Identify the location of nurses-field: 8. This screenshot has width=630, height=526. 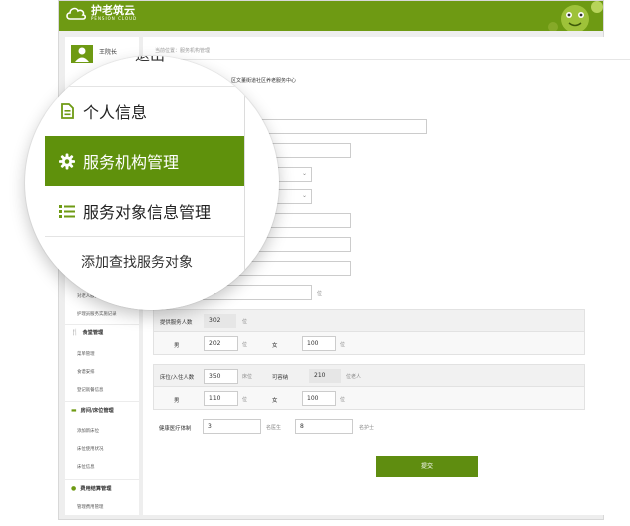
(324, 426).